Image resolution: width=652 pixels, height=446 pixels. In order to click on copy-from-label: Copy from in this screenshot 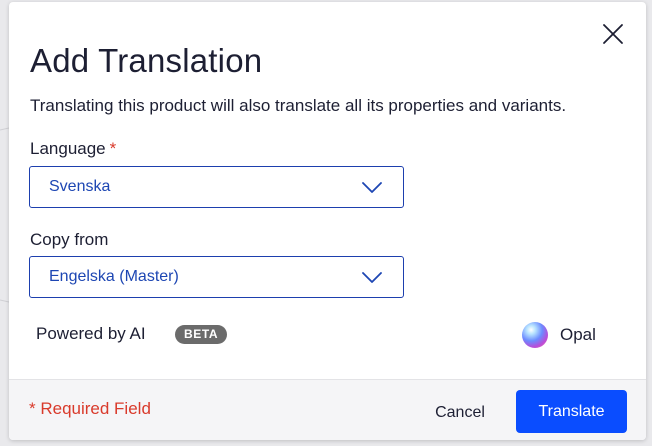, I will do `click(69, 239)`.